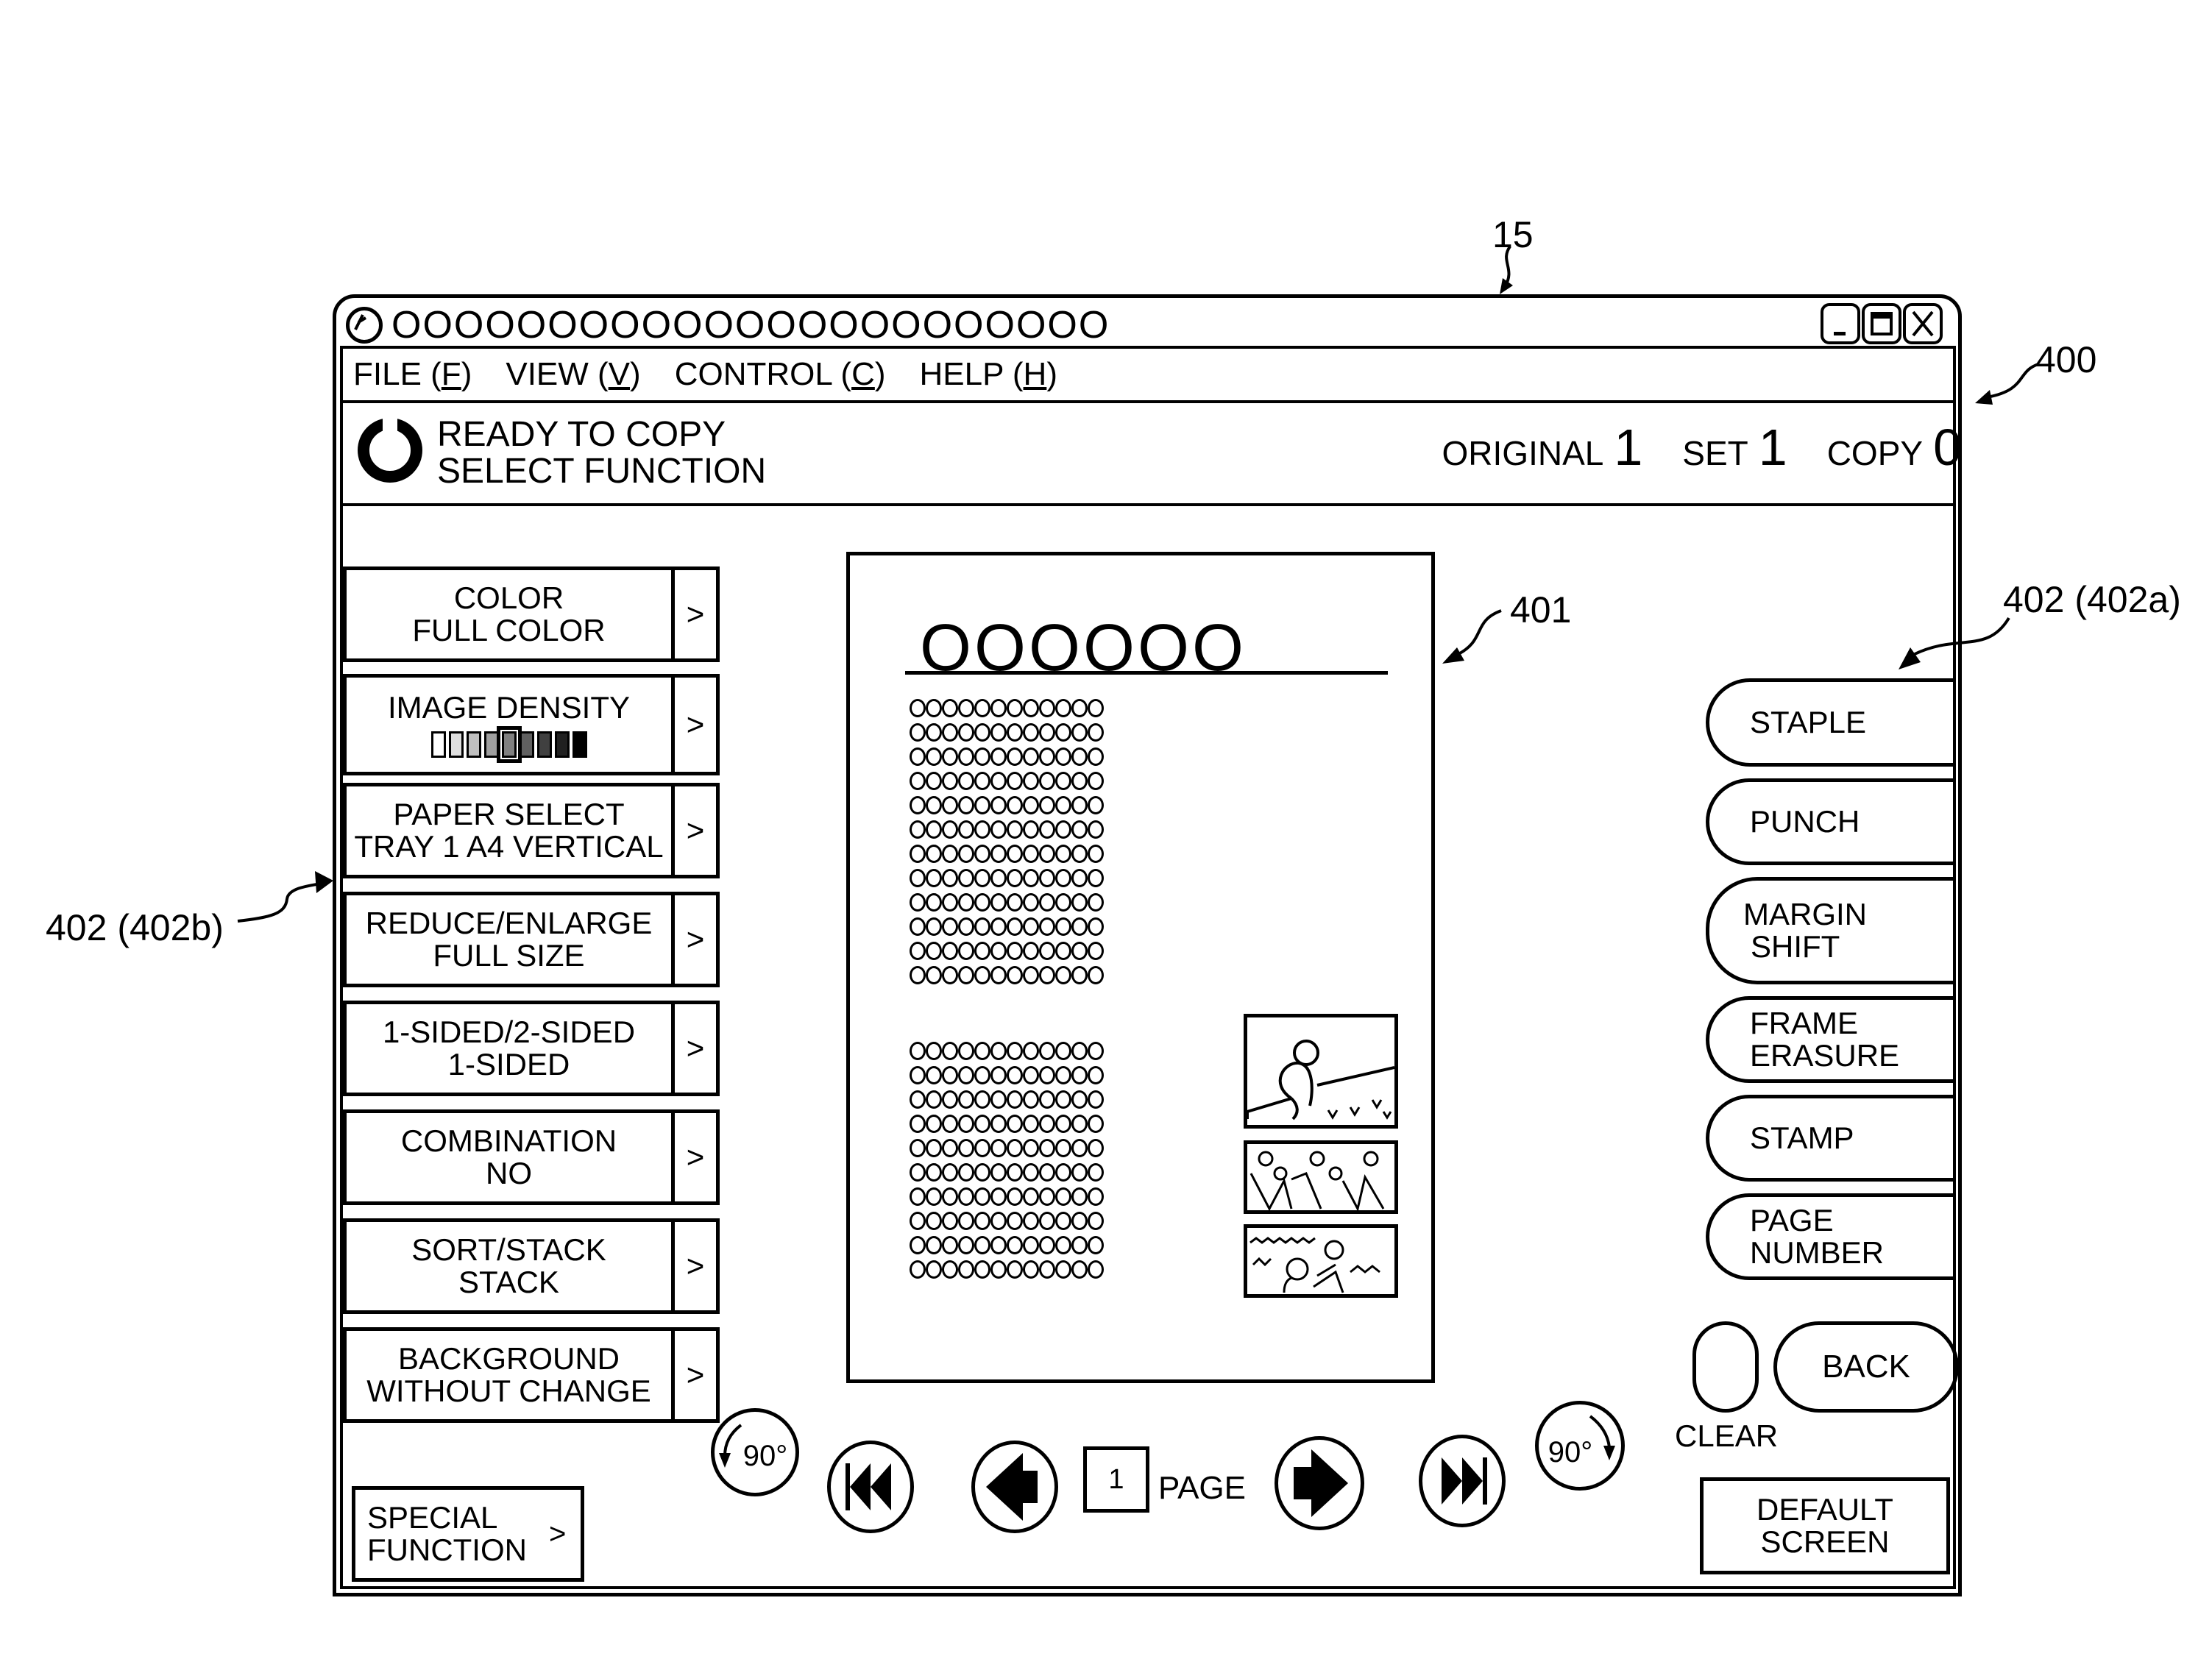  I want to click on rotate-right-button: 90°, so click(1580, 1446).